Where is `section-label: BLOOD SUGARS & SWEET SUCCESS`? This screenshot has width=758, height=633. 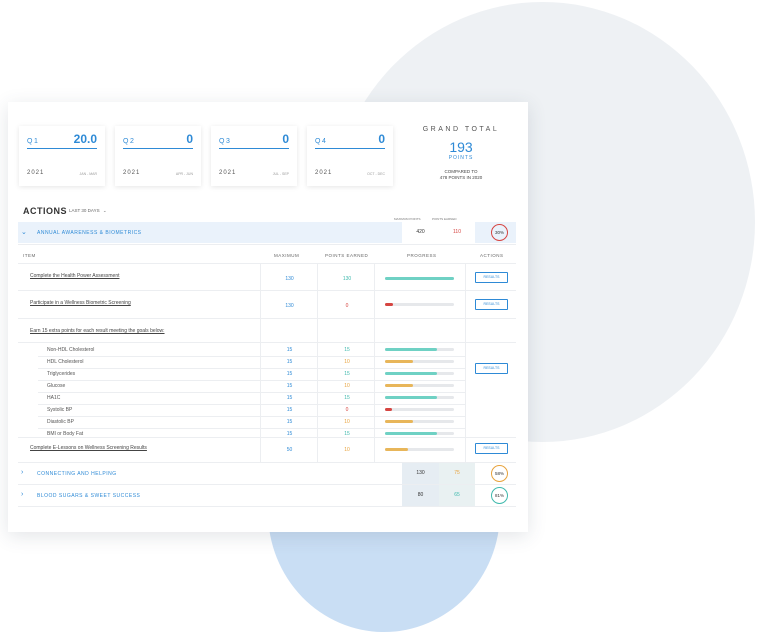
section-label: BLOOD SUGARS & SWEET SUCCESS is located at coordinates (89, 496).